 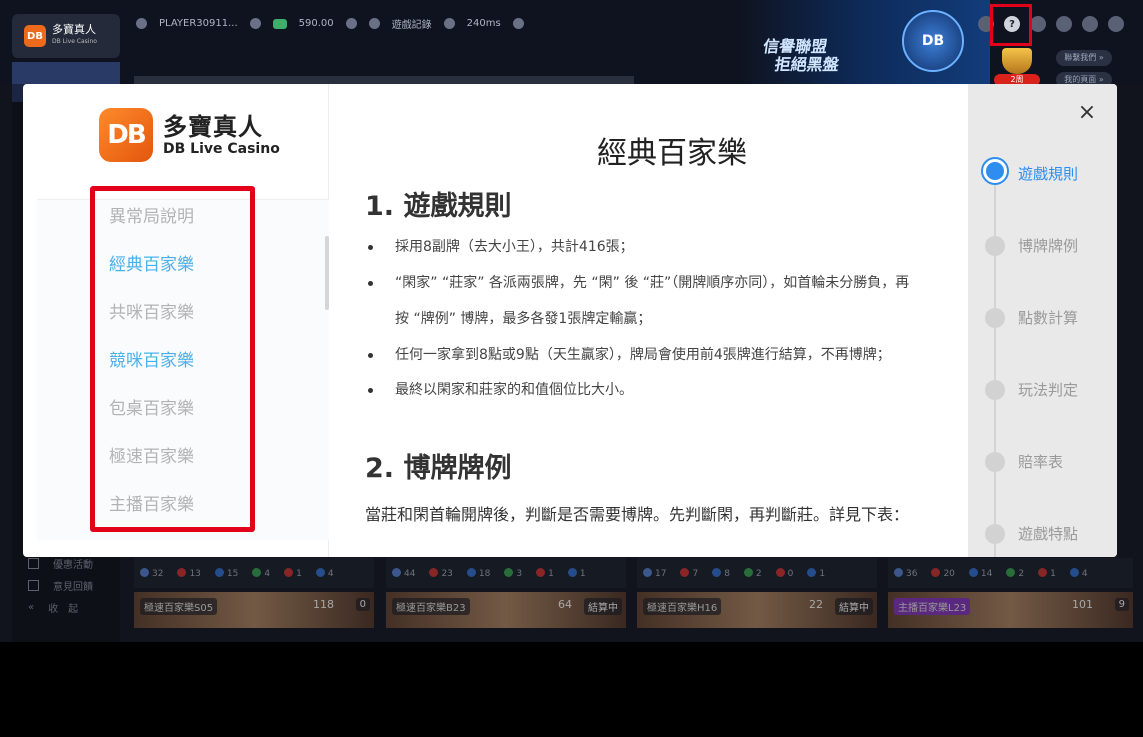 What do you see at coordinates (807, 64) in the screenshot?
I see `banner-line2: 拒絕黑盤` at bounding box center [807, 64].